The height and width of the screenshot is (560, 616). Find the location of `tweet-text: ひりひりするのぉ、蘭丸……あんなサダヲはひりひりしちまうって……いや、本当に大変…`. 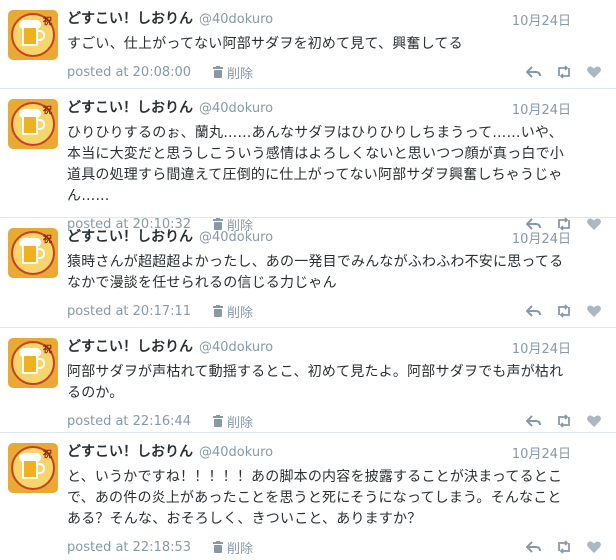

tweet-text: ひりひりするのぉ、蘭丸……あんなサダヲはひりひりしちまうって……いや、本当に大変… is located at coordinates (315, 164).